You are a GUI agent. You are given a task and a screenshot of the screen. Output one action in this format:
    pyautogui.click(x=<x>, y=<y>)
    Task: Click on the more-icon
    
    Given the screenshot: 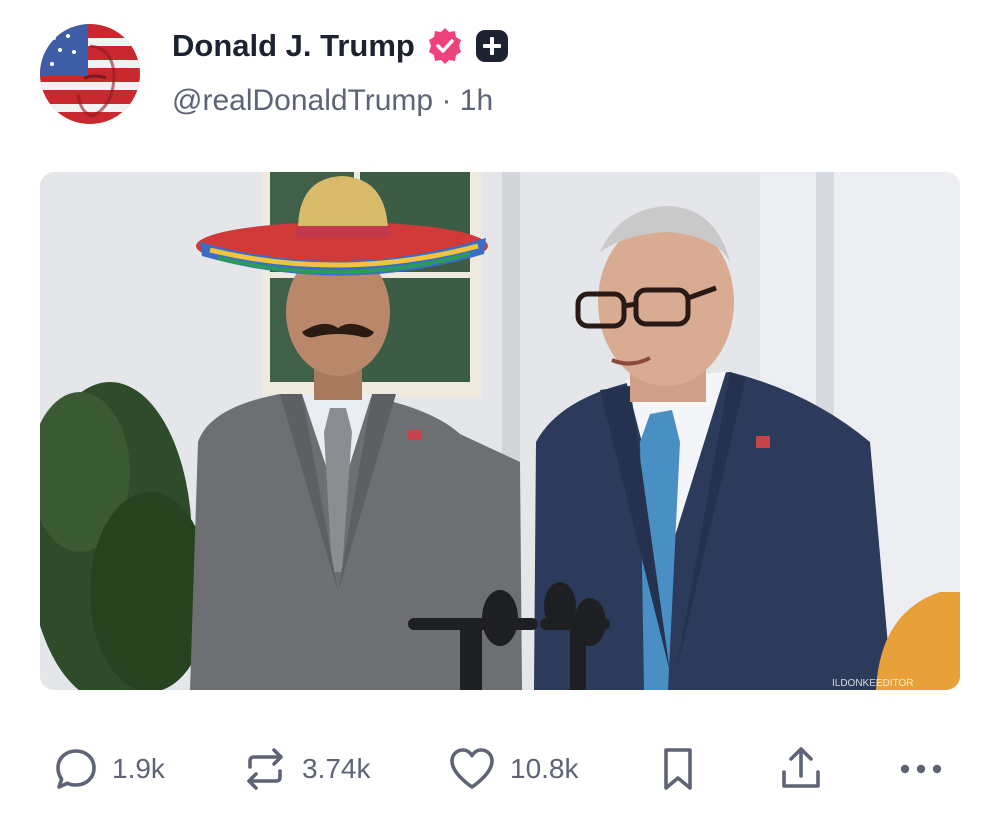 What is the action you would take?
    pyautogui.click(x=921, y=769)
    